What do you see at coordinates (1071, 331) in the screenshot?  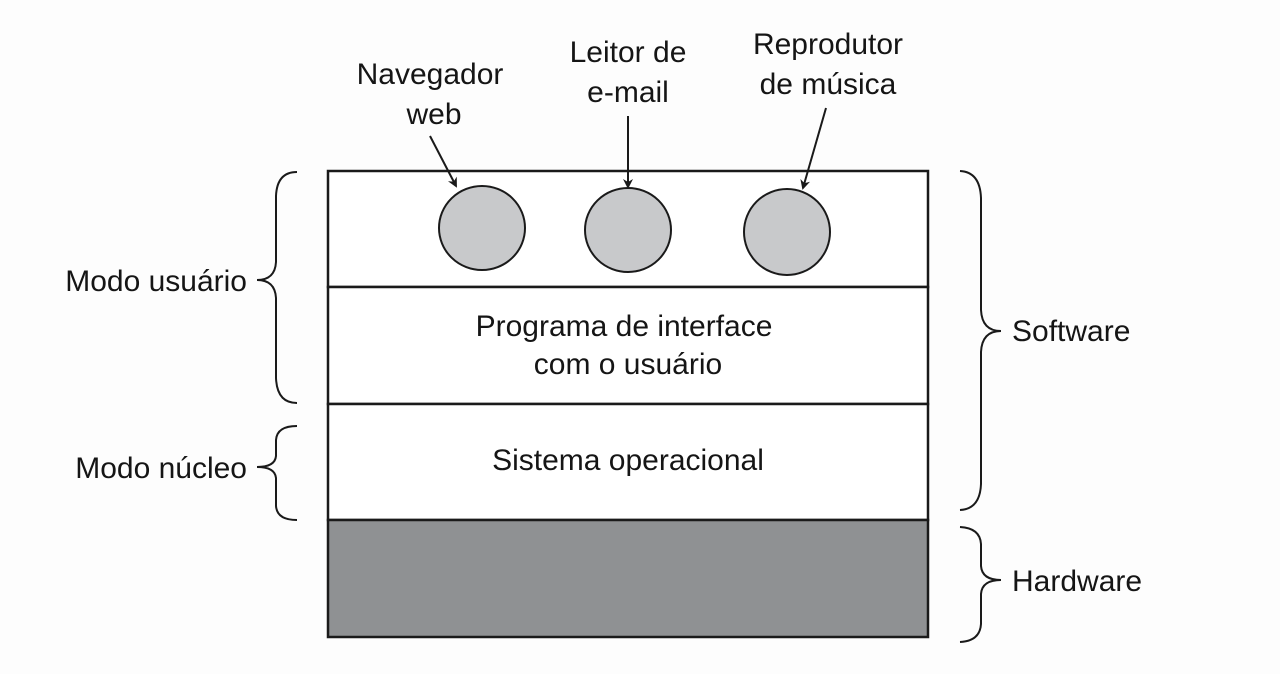 I see `software-label: Software` at bounding box center [1071, 331].